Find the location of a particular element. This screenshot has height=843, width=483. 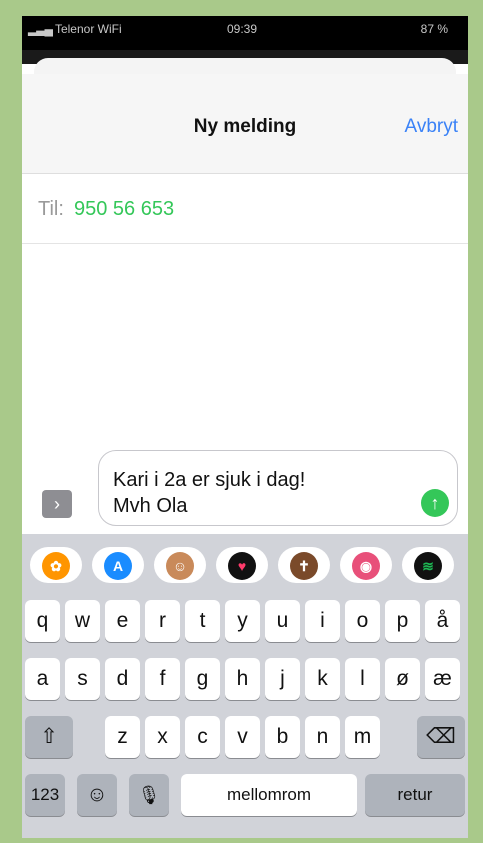

camera-app-icon: ◉ is located at coordinates (366, 565).